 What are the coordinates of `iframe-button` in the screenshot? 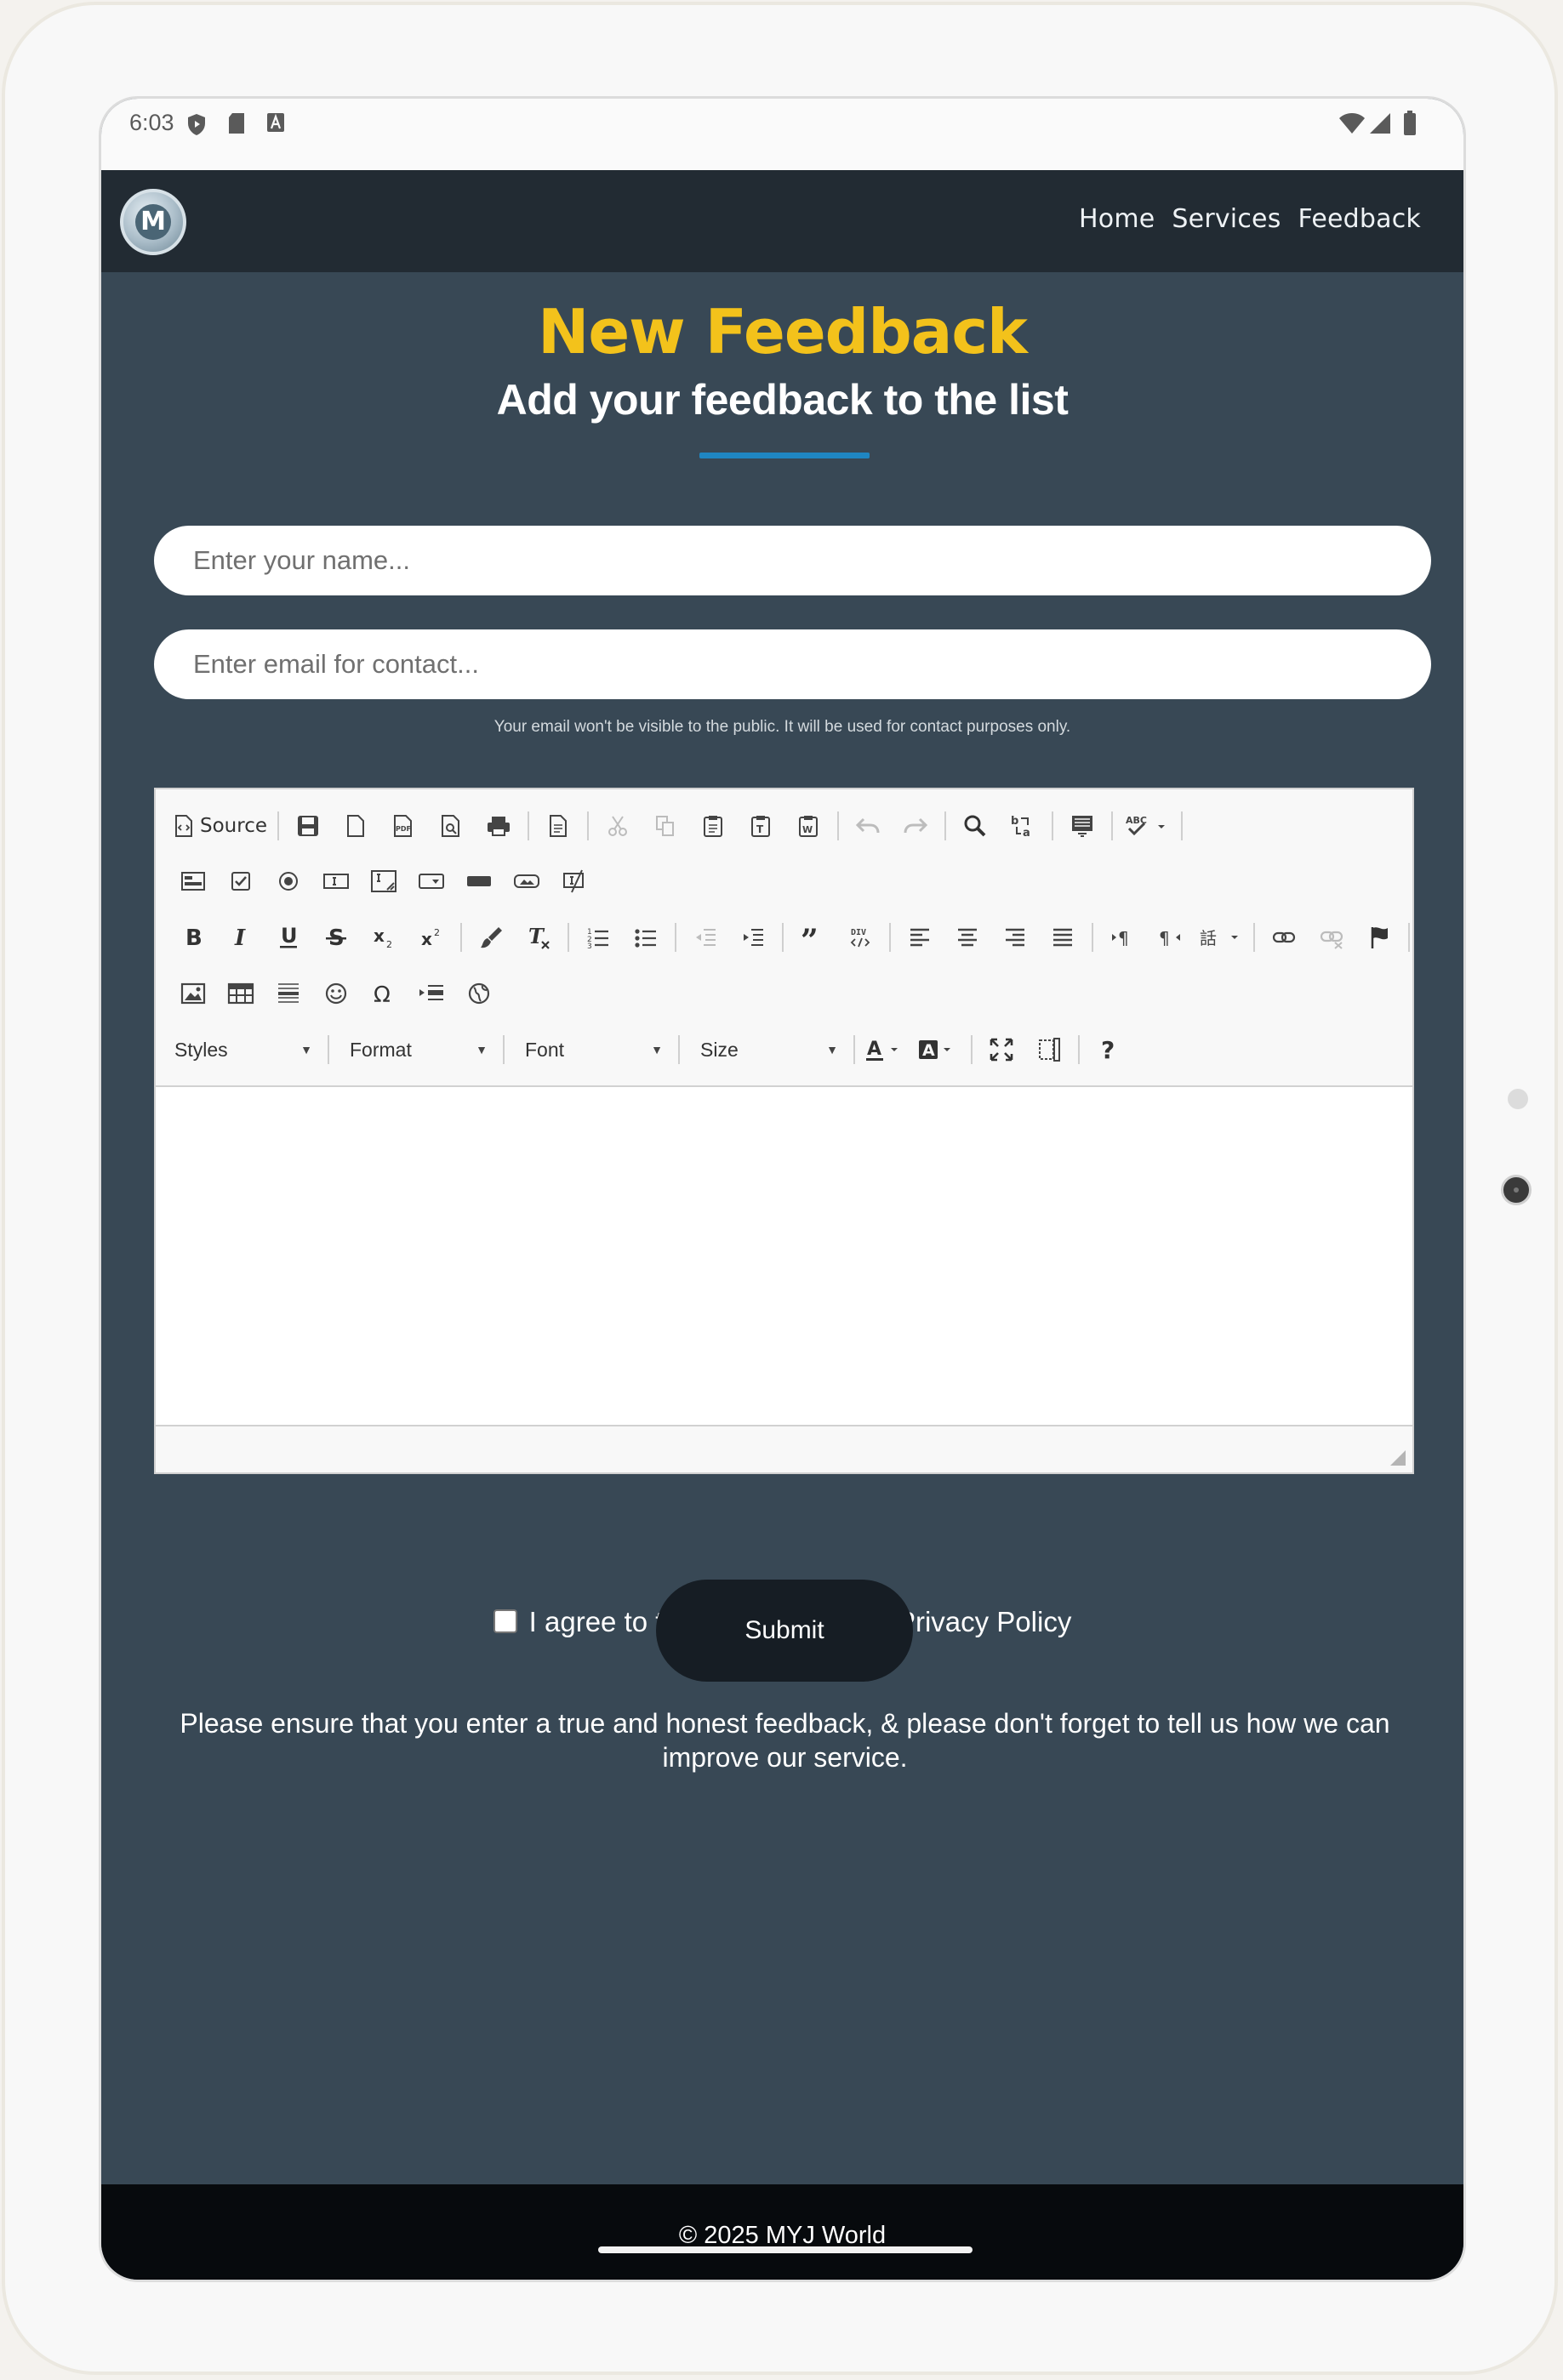 It's located at (479, 993).